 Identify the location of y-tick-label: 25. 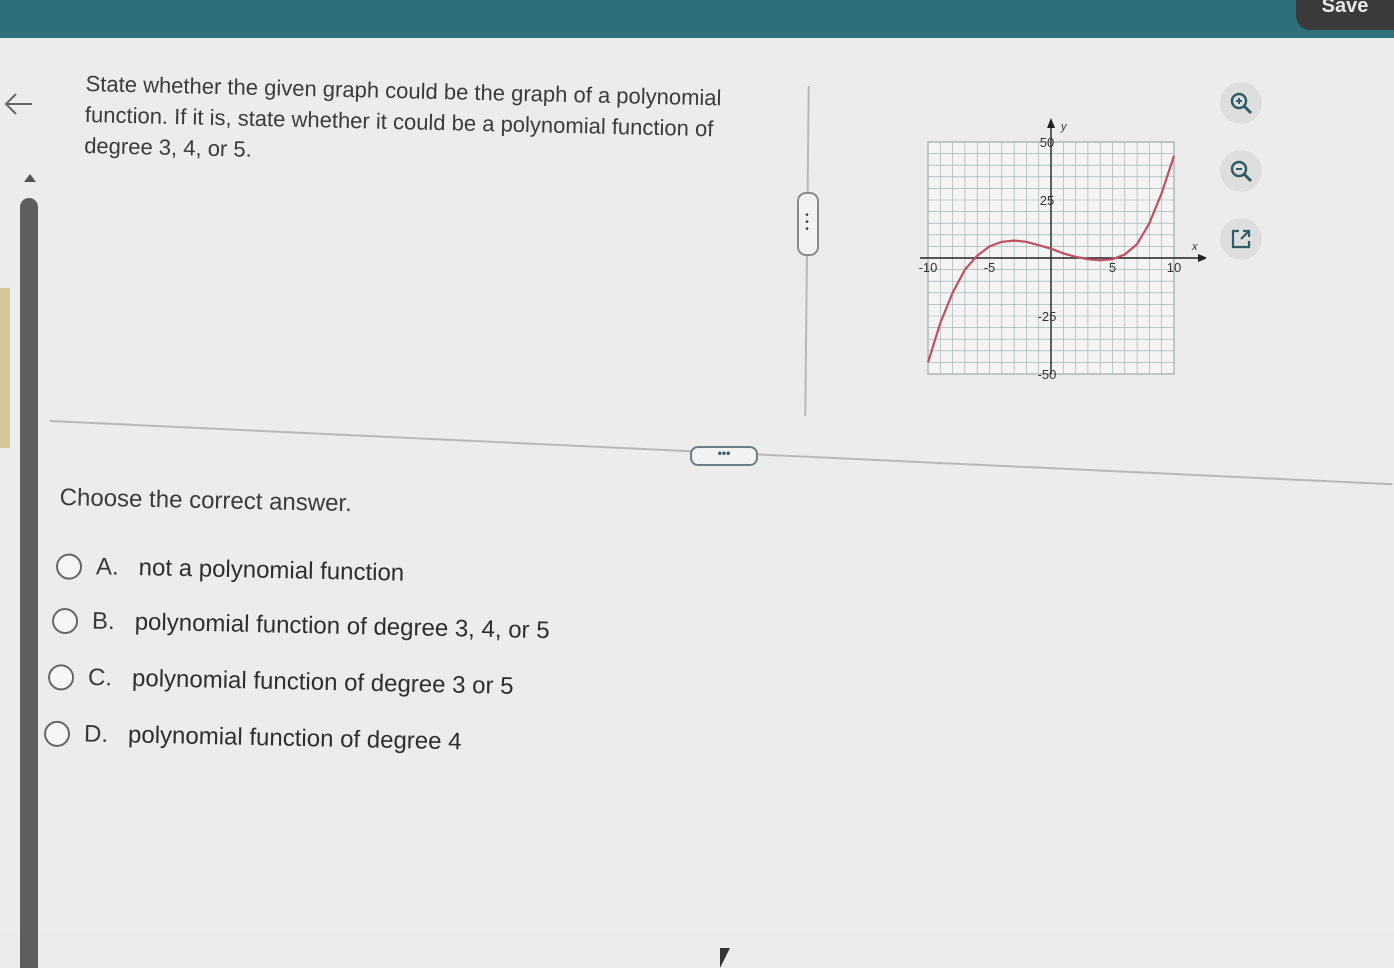
(1047, 200).